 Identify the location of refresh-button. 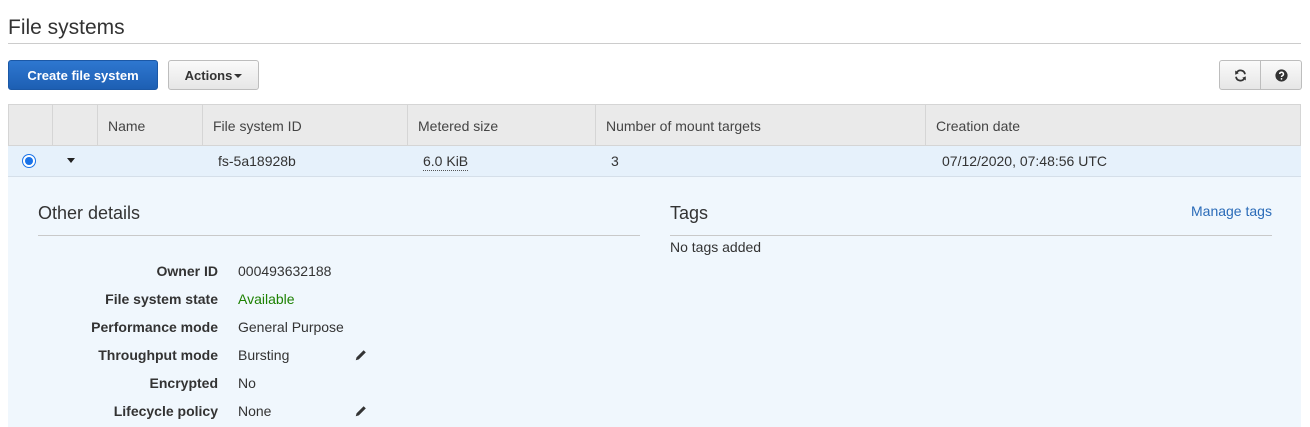
(1240, 75).